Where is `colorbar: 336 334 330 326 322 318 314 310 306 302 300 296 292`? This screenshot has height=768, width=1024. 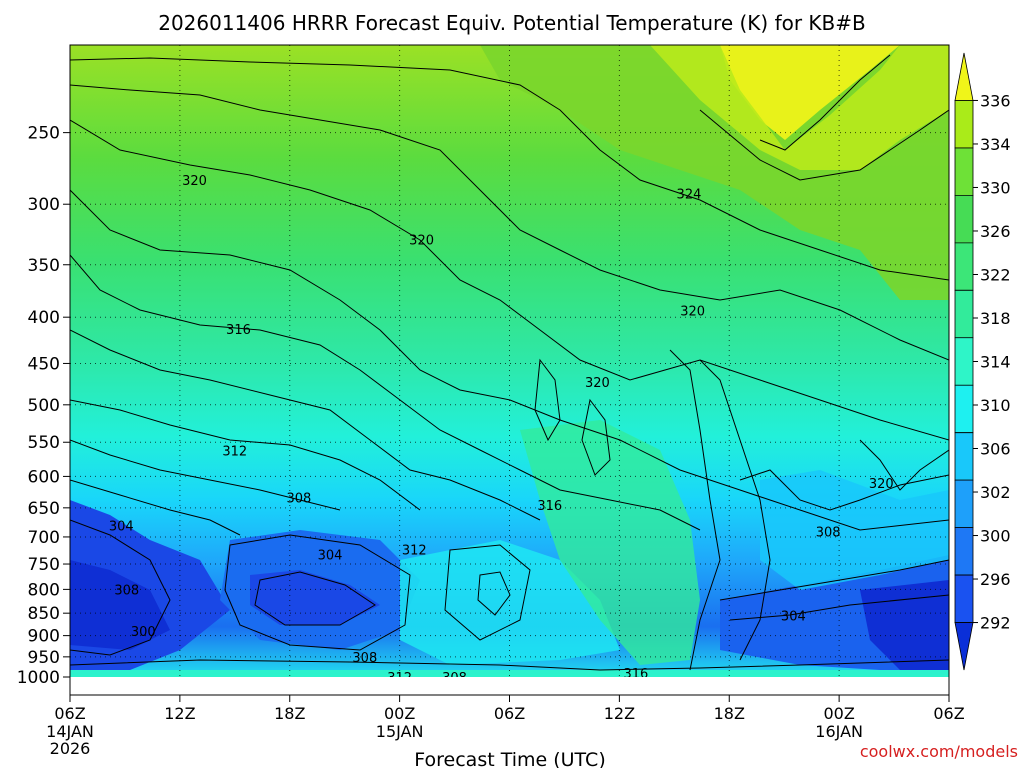
colorbar: 336 334 330 326 322 318 314 310 306 302 300 296 292 is located at coordinates (982, 361).